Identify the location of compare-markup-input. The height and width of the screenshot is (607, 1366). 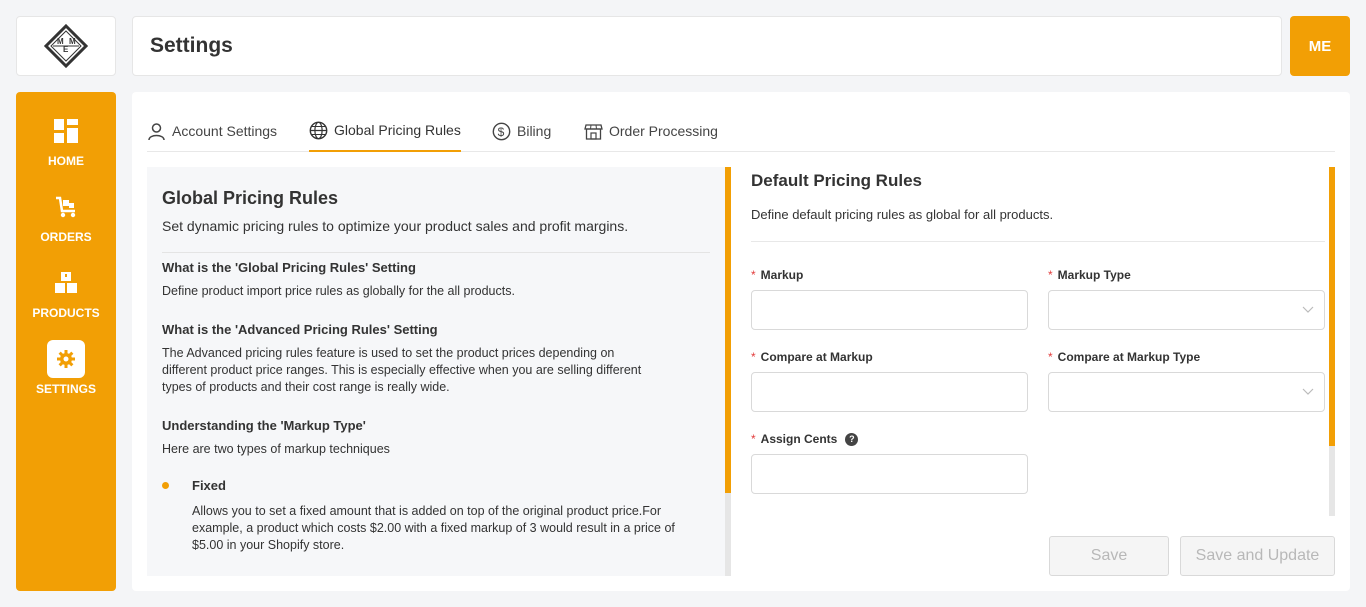
(889, 392).